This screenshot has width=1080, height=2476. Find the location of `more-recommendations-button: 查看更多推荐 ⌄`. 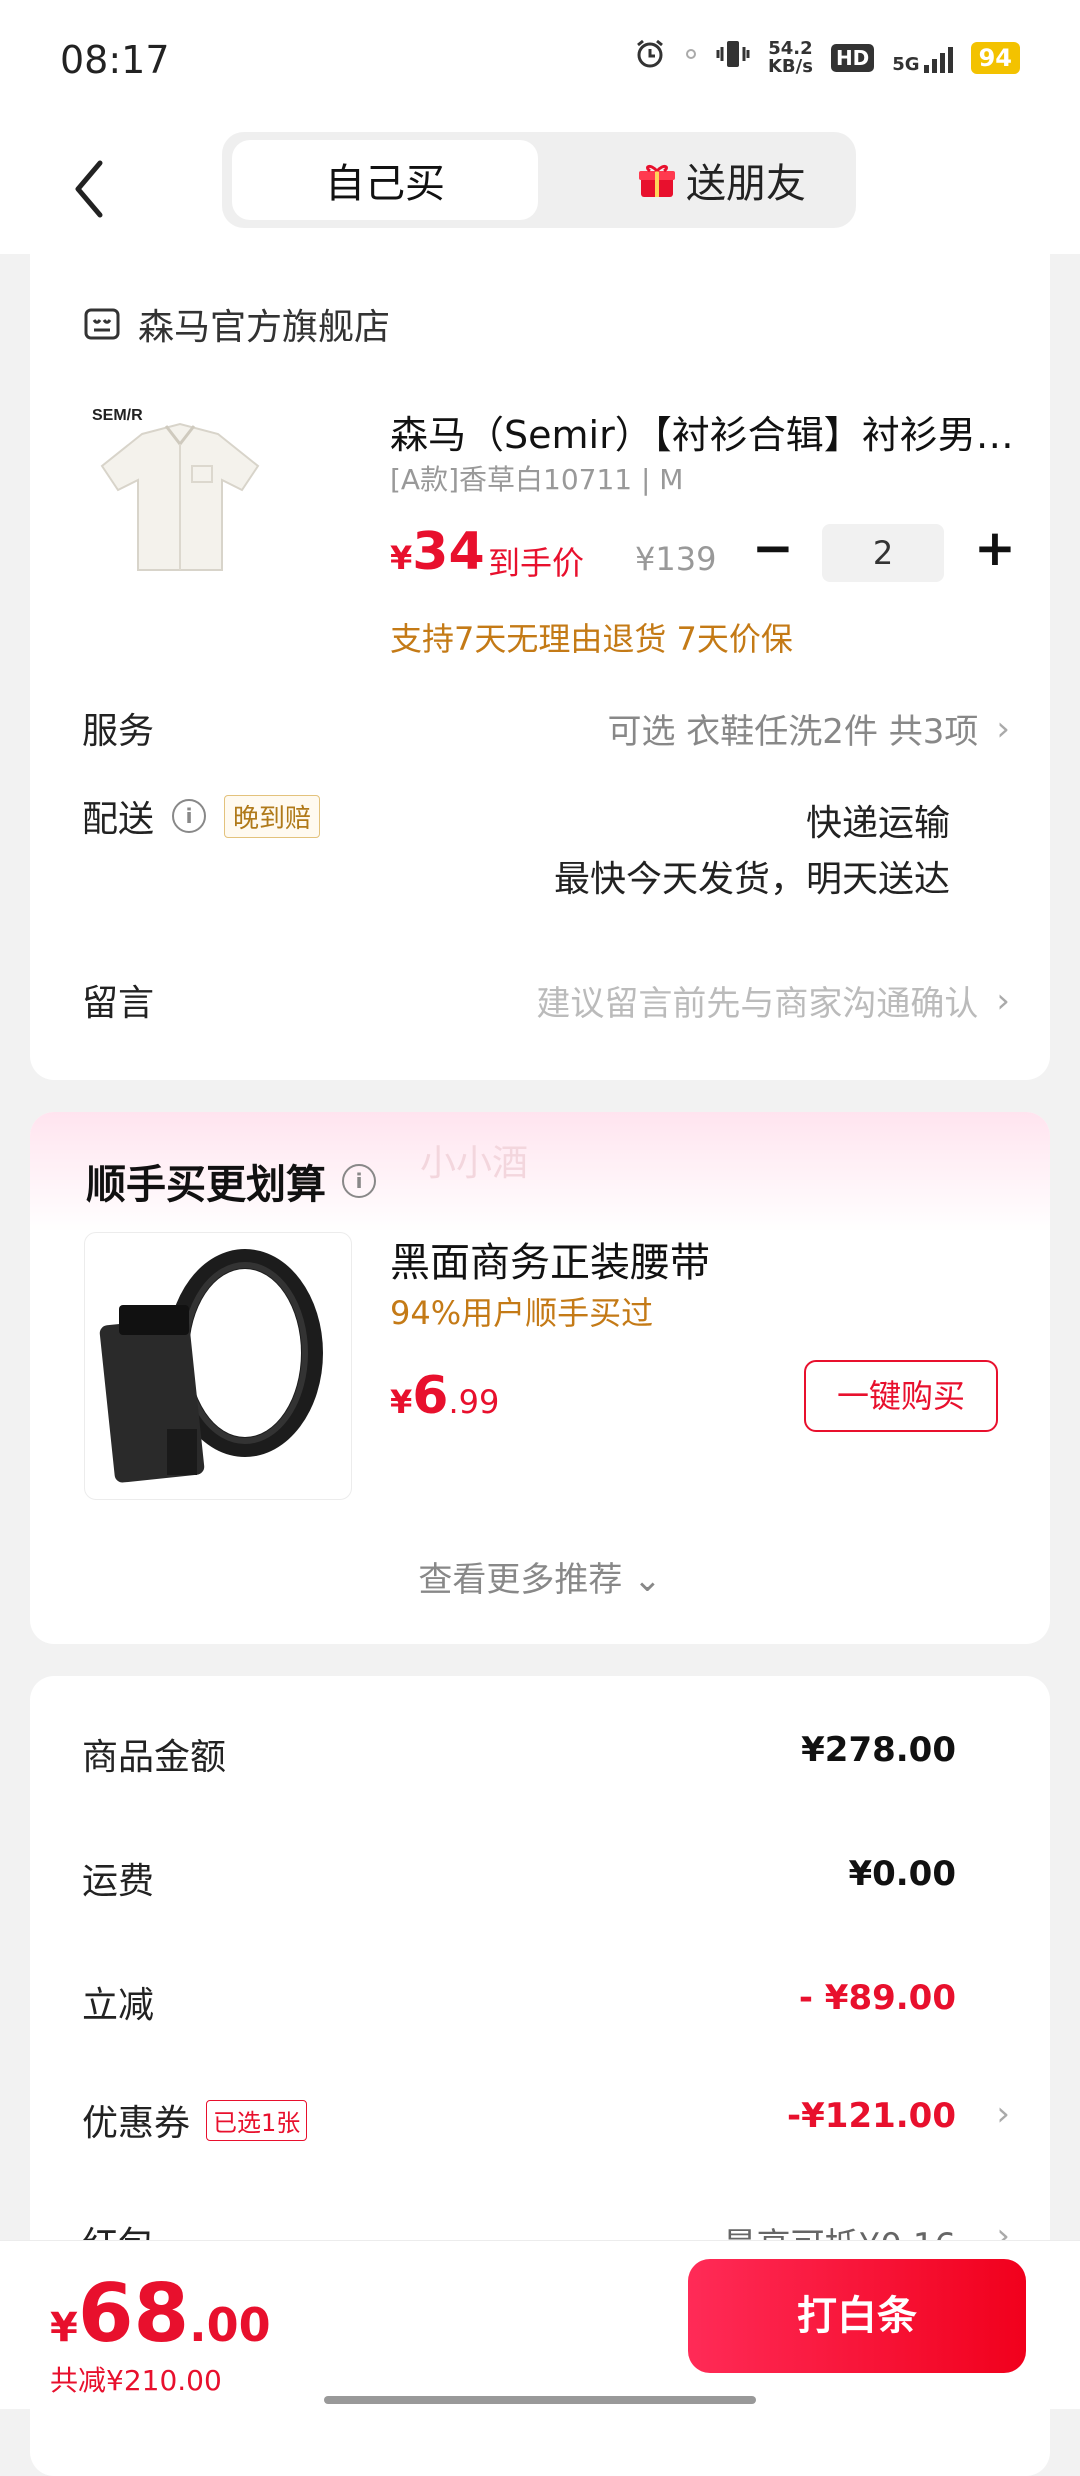

more-recommendations-button: 查看更多推荐 ⌄ is located at coordinates (540, 1576).